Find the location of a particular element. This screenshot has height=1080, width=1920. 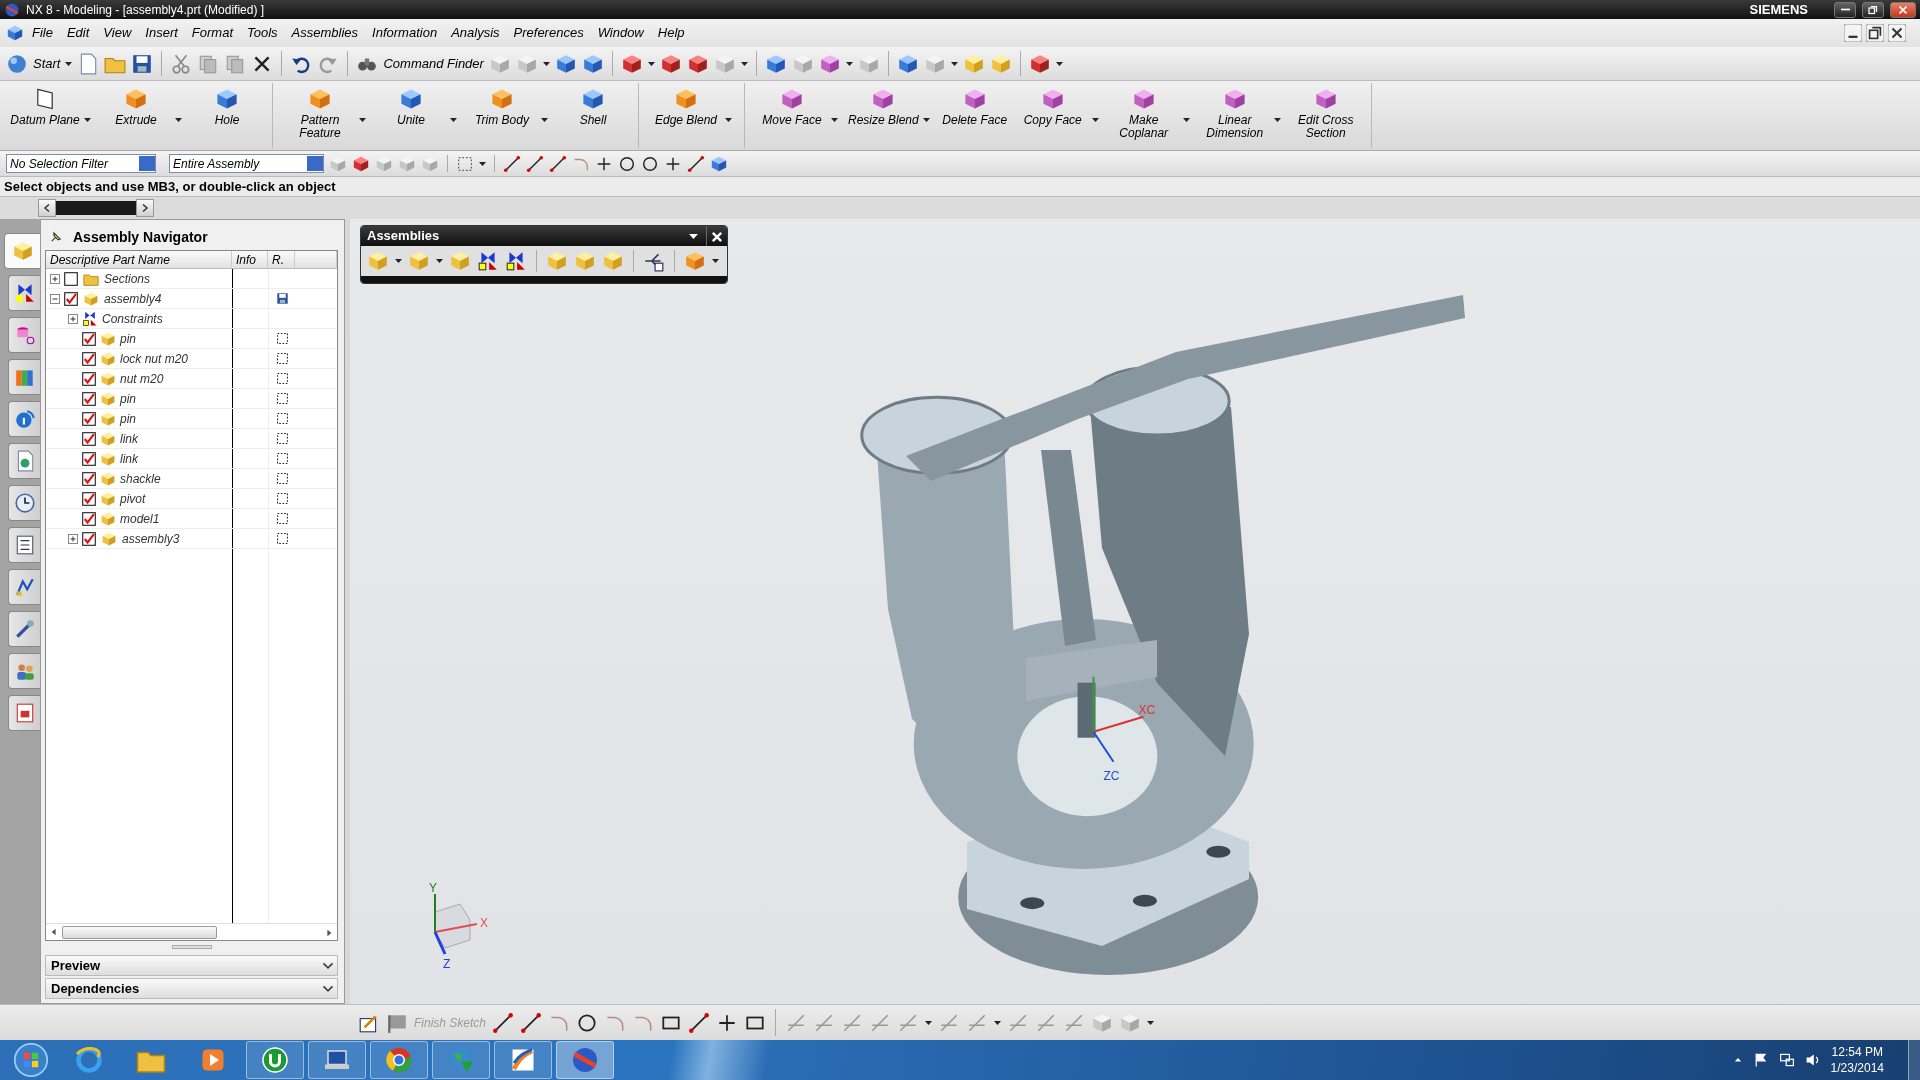

menu-item: File is located at coordinates (42, 33).